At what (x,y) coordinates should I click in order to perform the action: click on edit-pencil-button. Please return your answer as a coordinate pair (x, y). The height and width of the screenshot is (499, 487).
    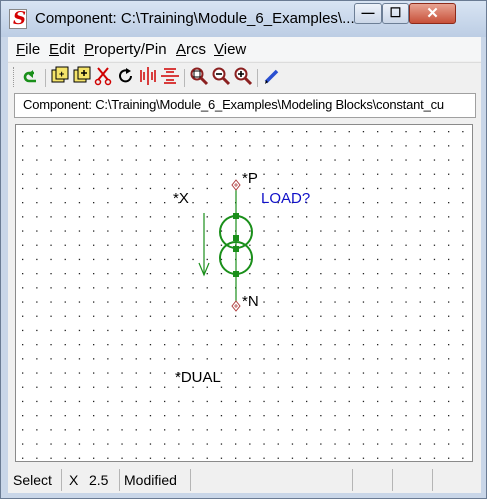
    Looking at the image, I should click on (272, 76).